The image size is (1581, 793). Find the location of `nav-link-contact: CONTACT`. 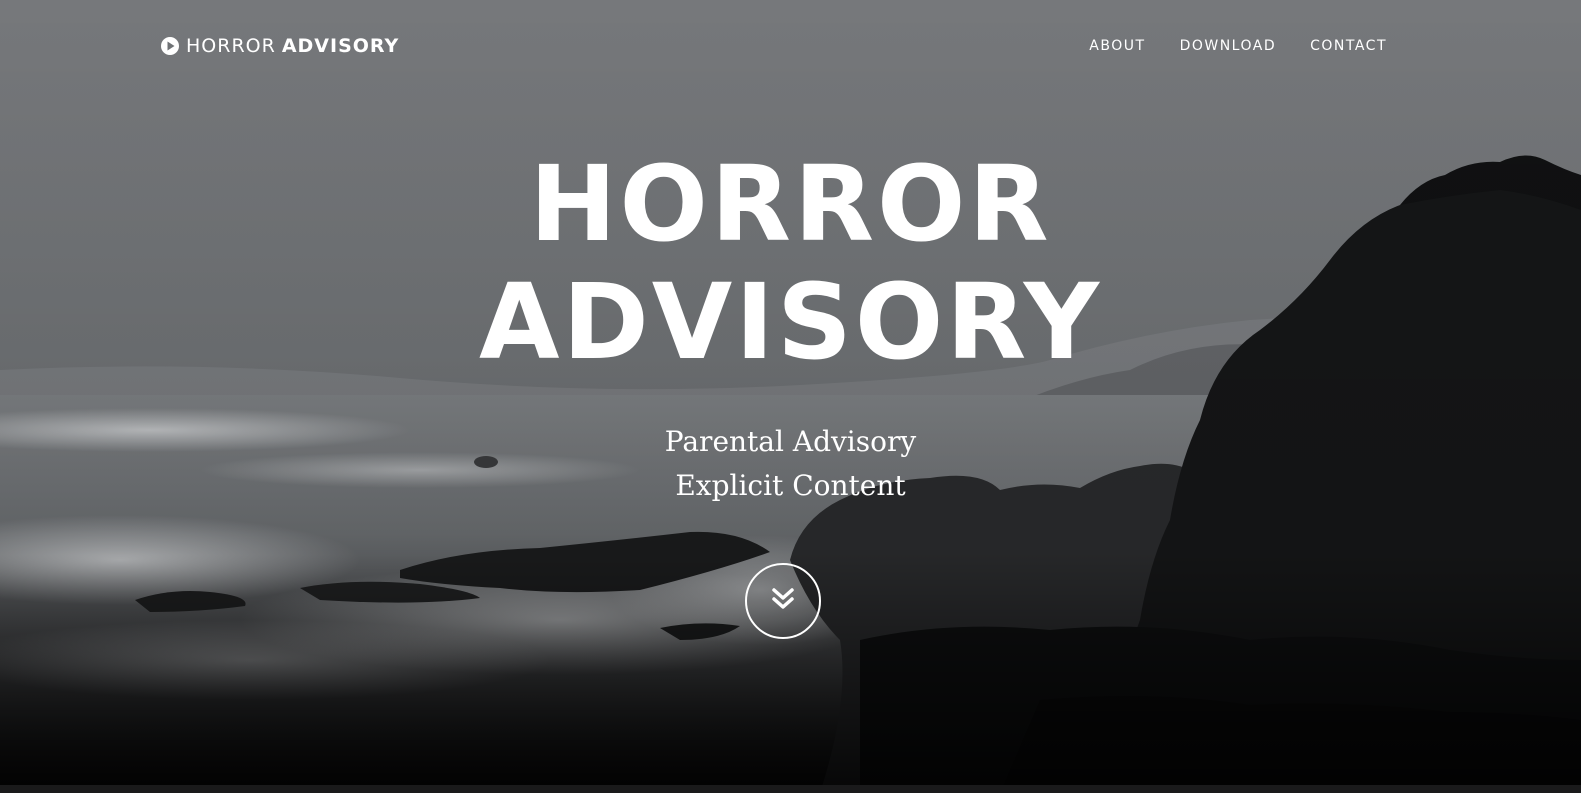

nav-link-contact: CONTACT is located at coordinates (1348, 46).